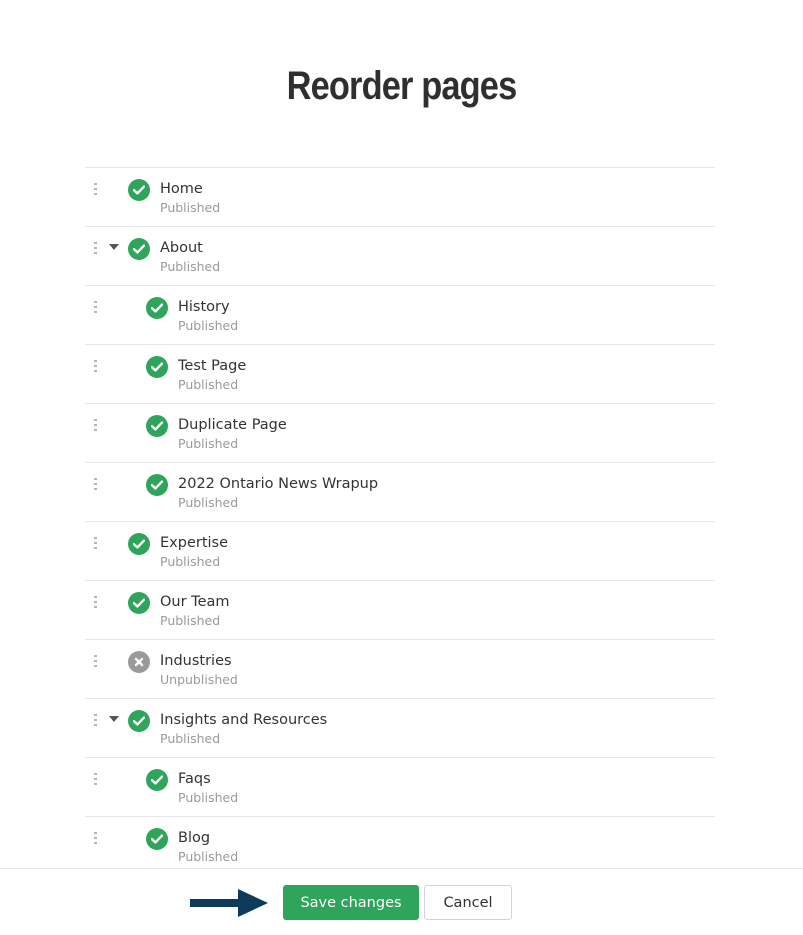  I want to click on page-name: Industries, so click(196, 661).